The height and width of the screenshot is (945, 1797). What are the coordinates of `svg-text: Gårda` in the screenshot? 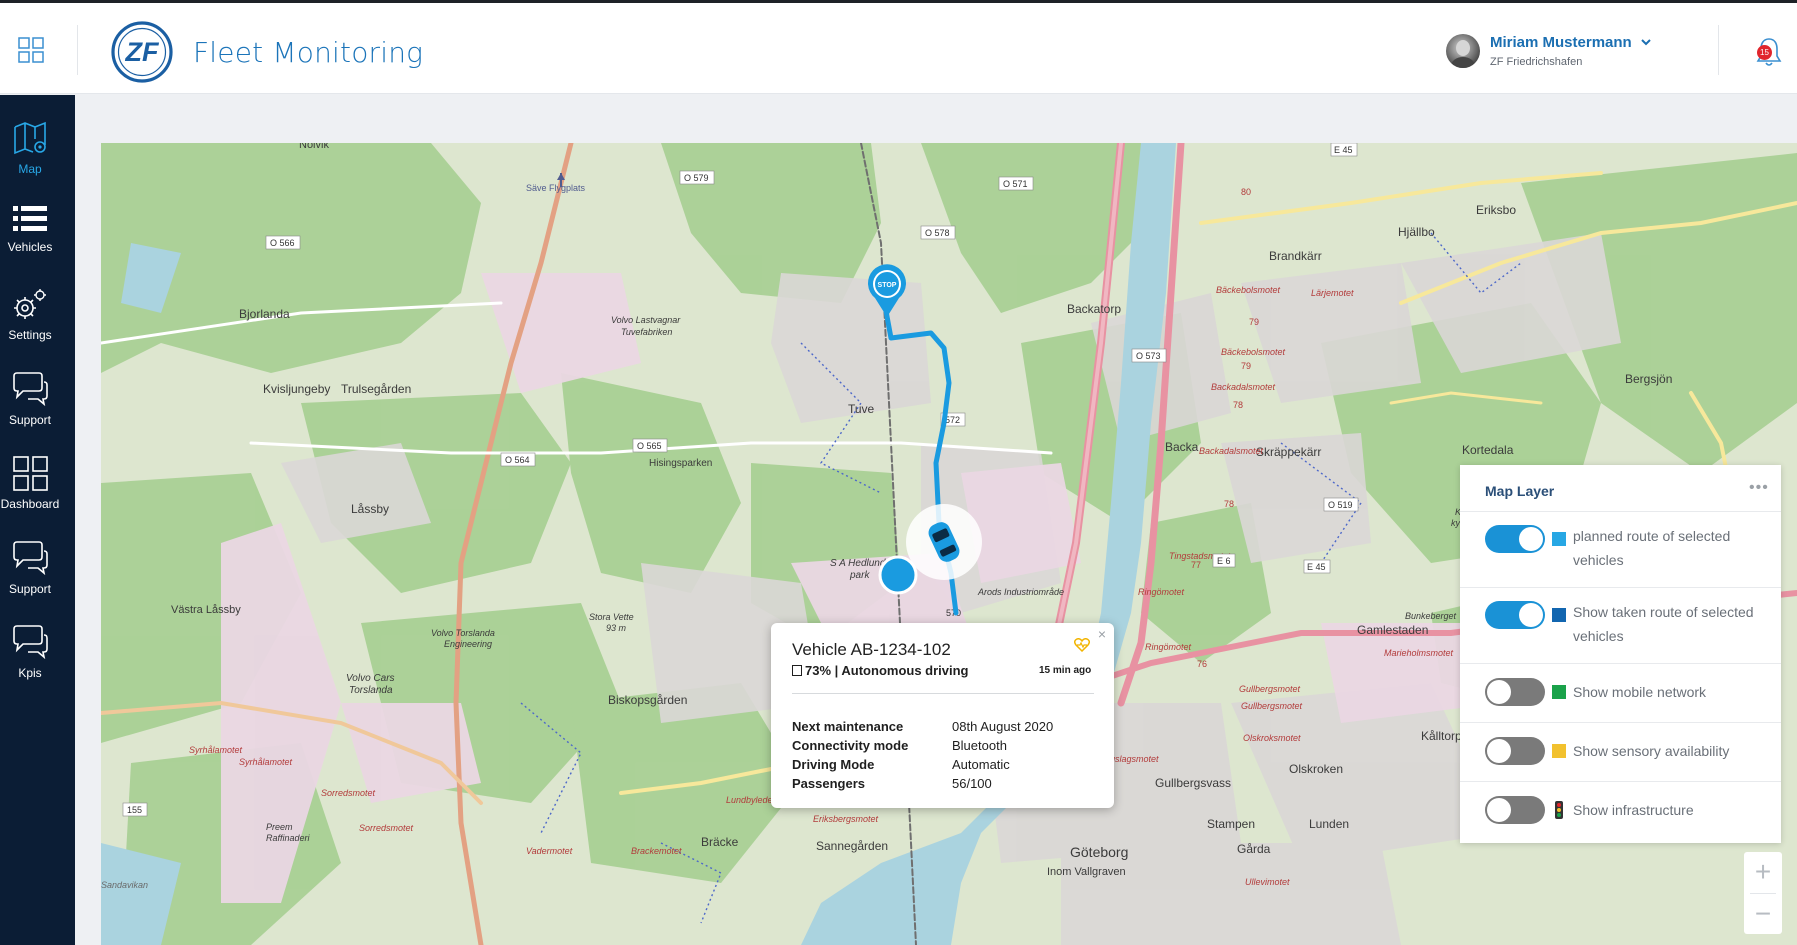 It's located at (1254, 849).